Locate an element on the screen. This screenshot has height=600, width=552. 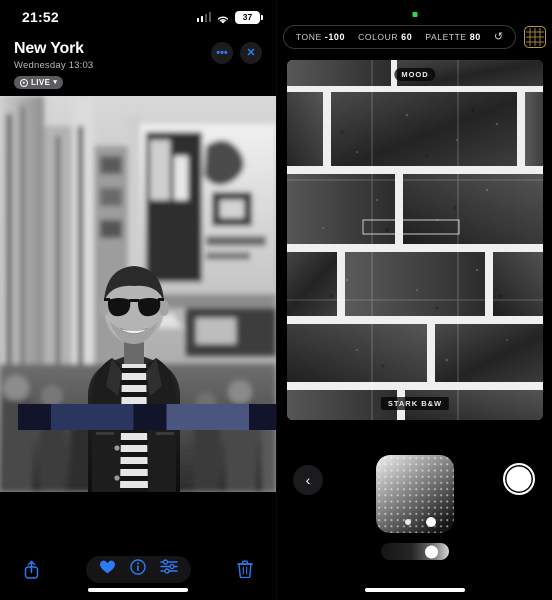
live-photo-icon is located at coordinates (24, 82).